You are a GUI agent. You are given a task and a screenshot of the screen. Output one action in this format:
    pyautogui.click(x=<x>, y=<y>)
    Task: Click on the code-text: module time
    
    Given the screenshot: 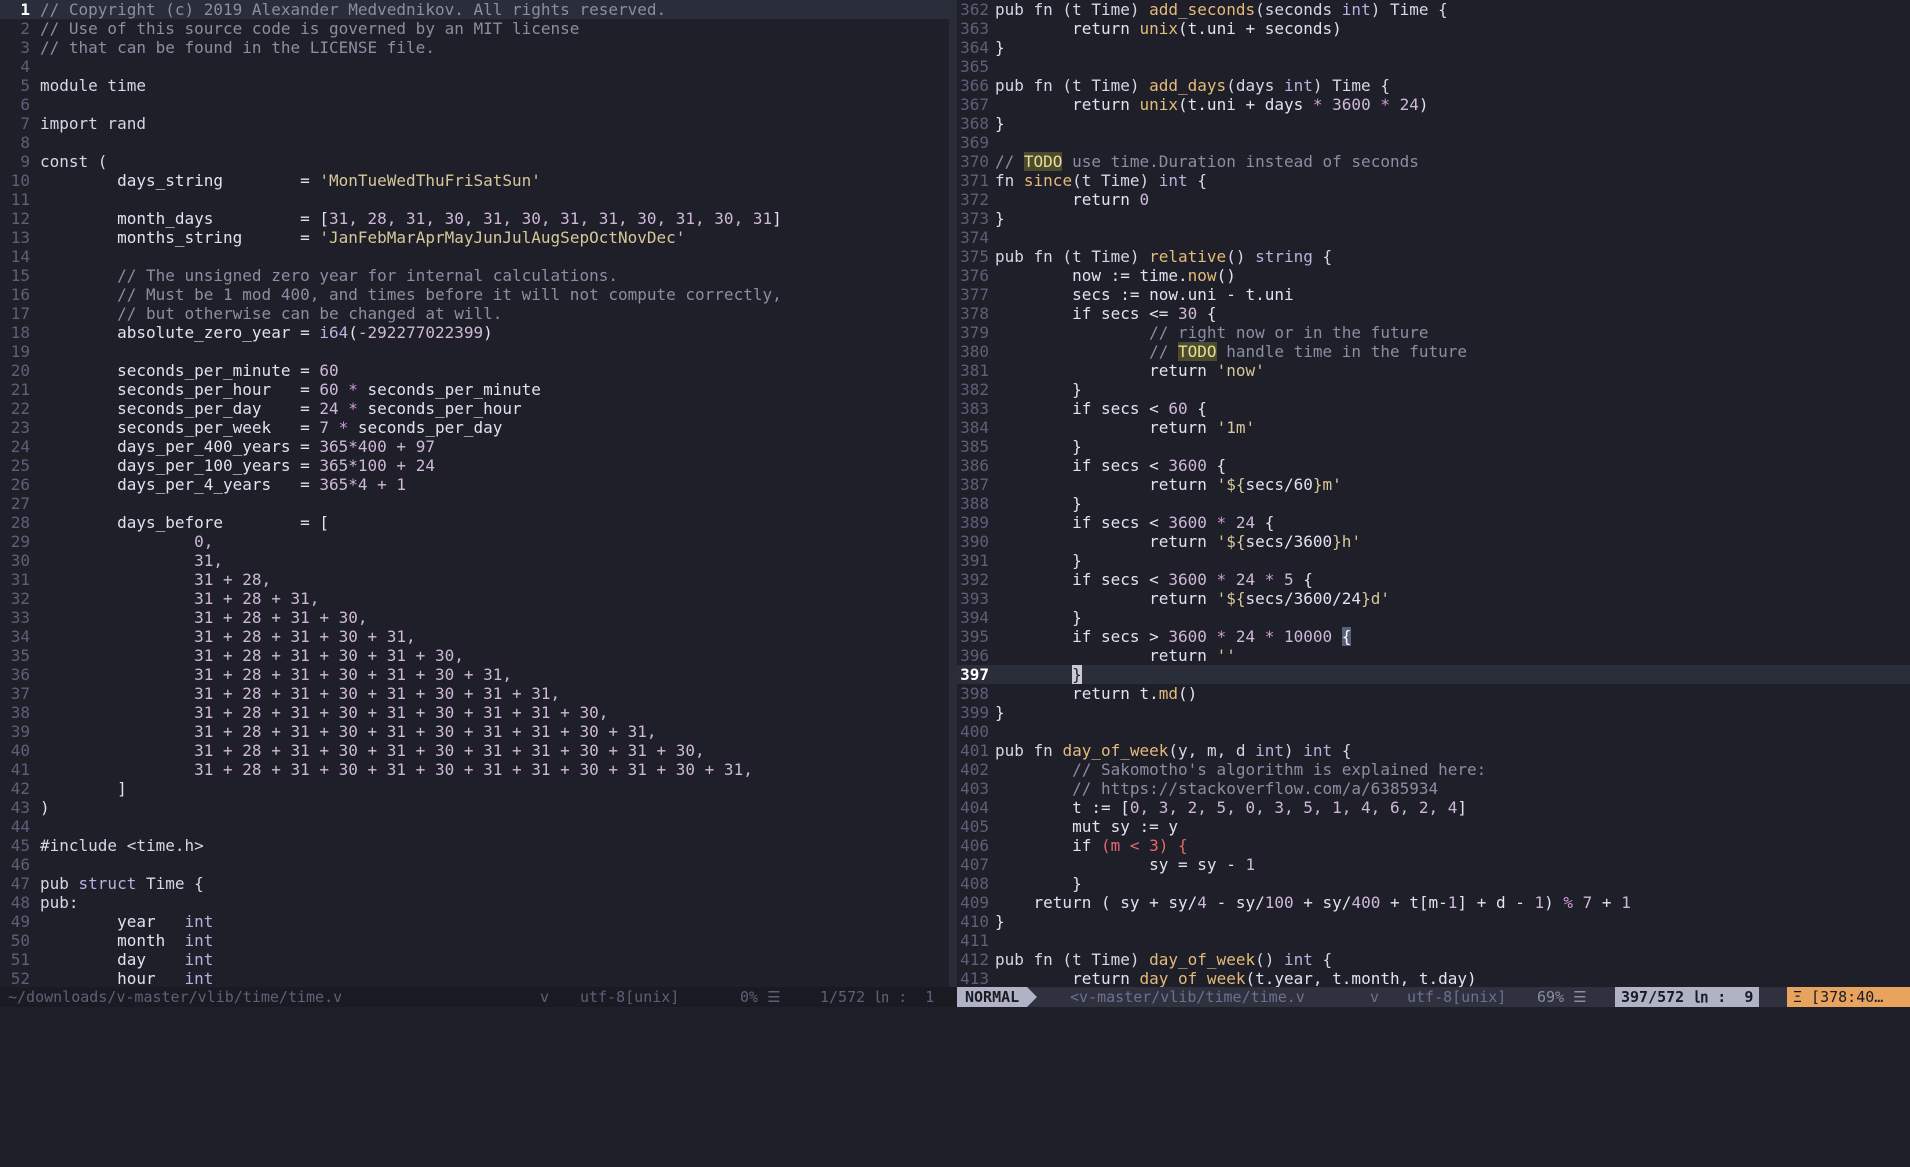 What is the action you would take?
    pyautogui.click(x=93, y=85)
    